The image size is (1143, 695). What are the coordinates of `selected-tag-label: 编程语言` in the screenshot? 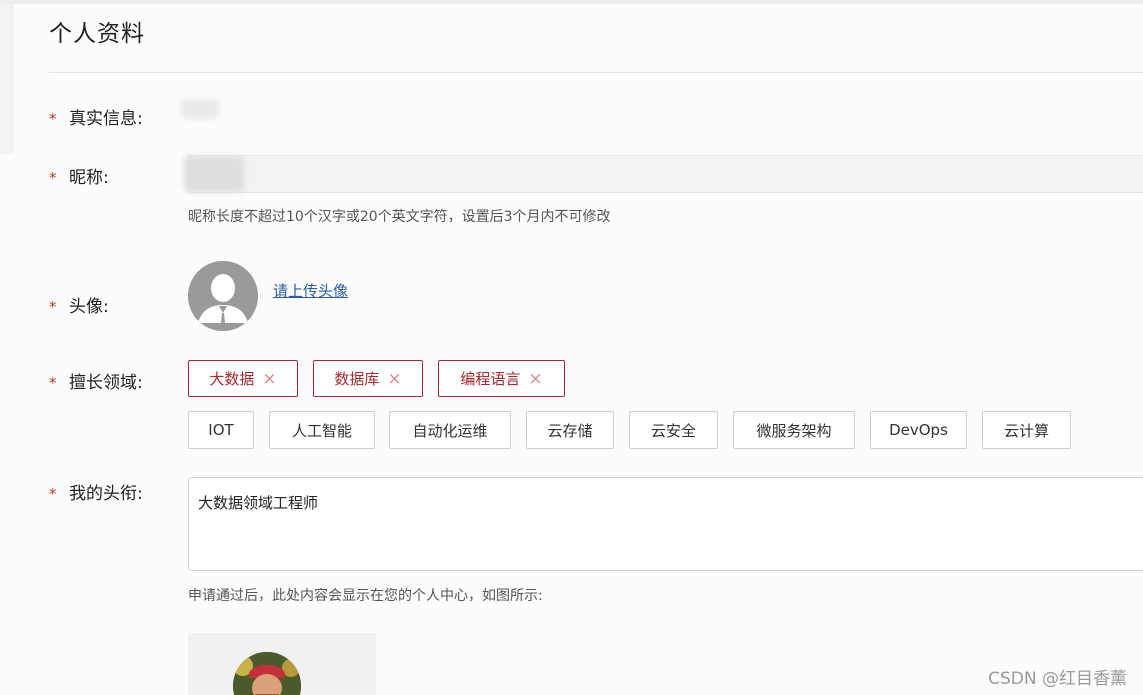 It's located at (490, 379).